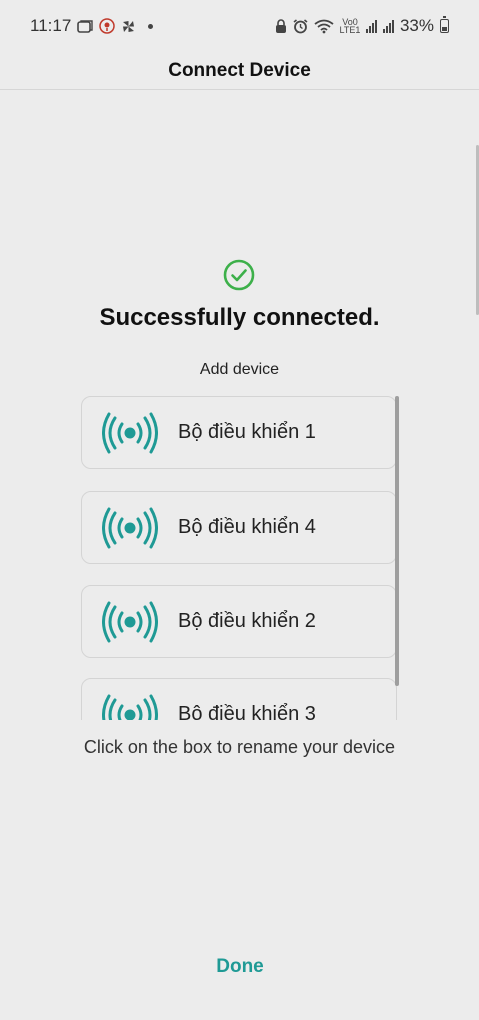 Image resolution: width=479 pixels, height=1020 pixels. Describe the element at coordinates (239, 747) in the screenshot. I see `rename-hint: Click on the box to rename your device` at that location.